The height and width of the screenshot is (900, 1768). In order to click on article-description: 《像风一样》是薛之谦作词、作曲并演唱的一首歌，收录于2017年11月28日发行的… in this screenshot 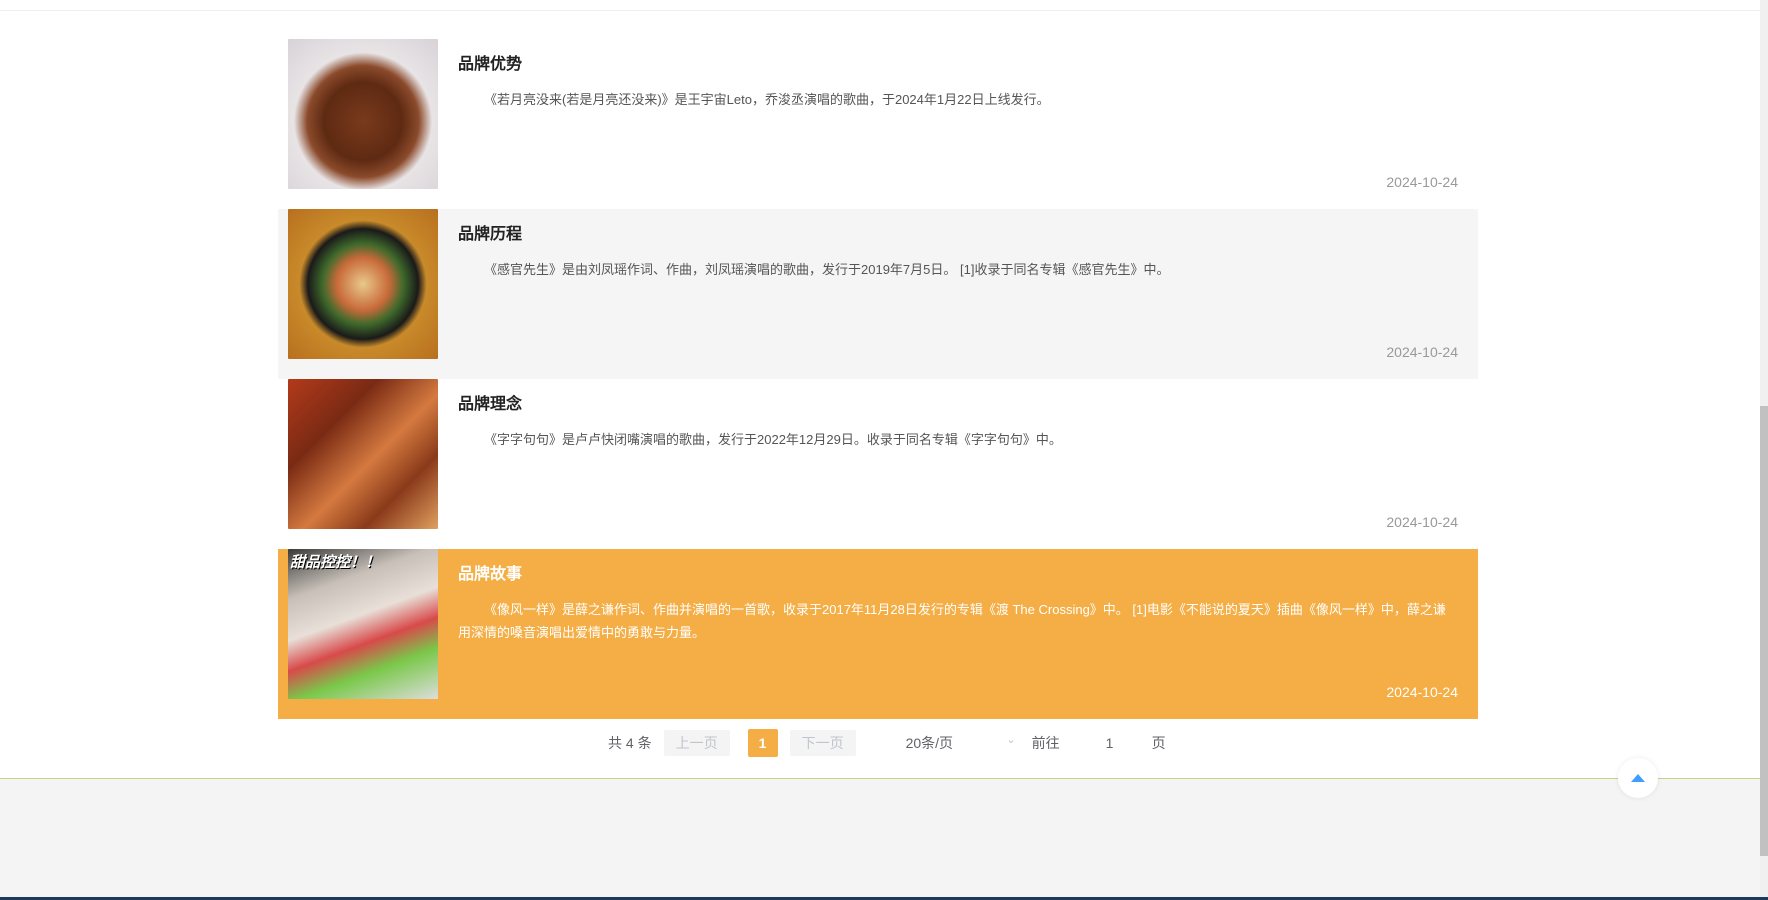, I will do `click(952, 621)`.